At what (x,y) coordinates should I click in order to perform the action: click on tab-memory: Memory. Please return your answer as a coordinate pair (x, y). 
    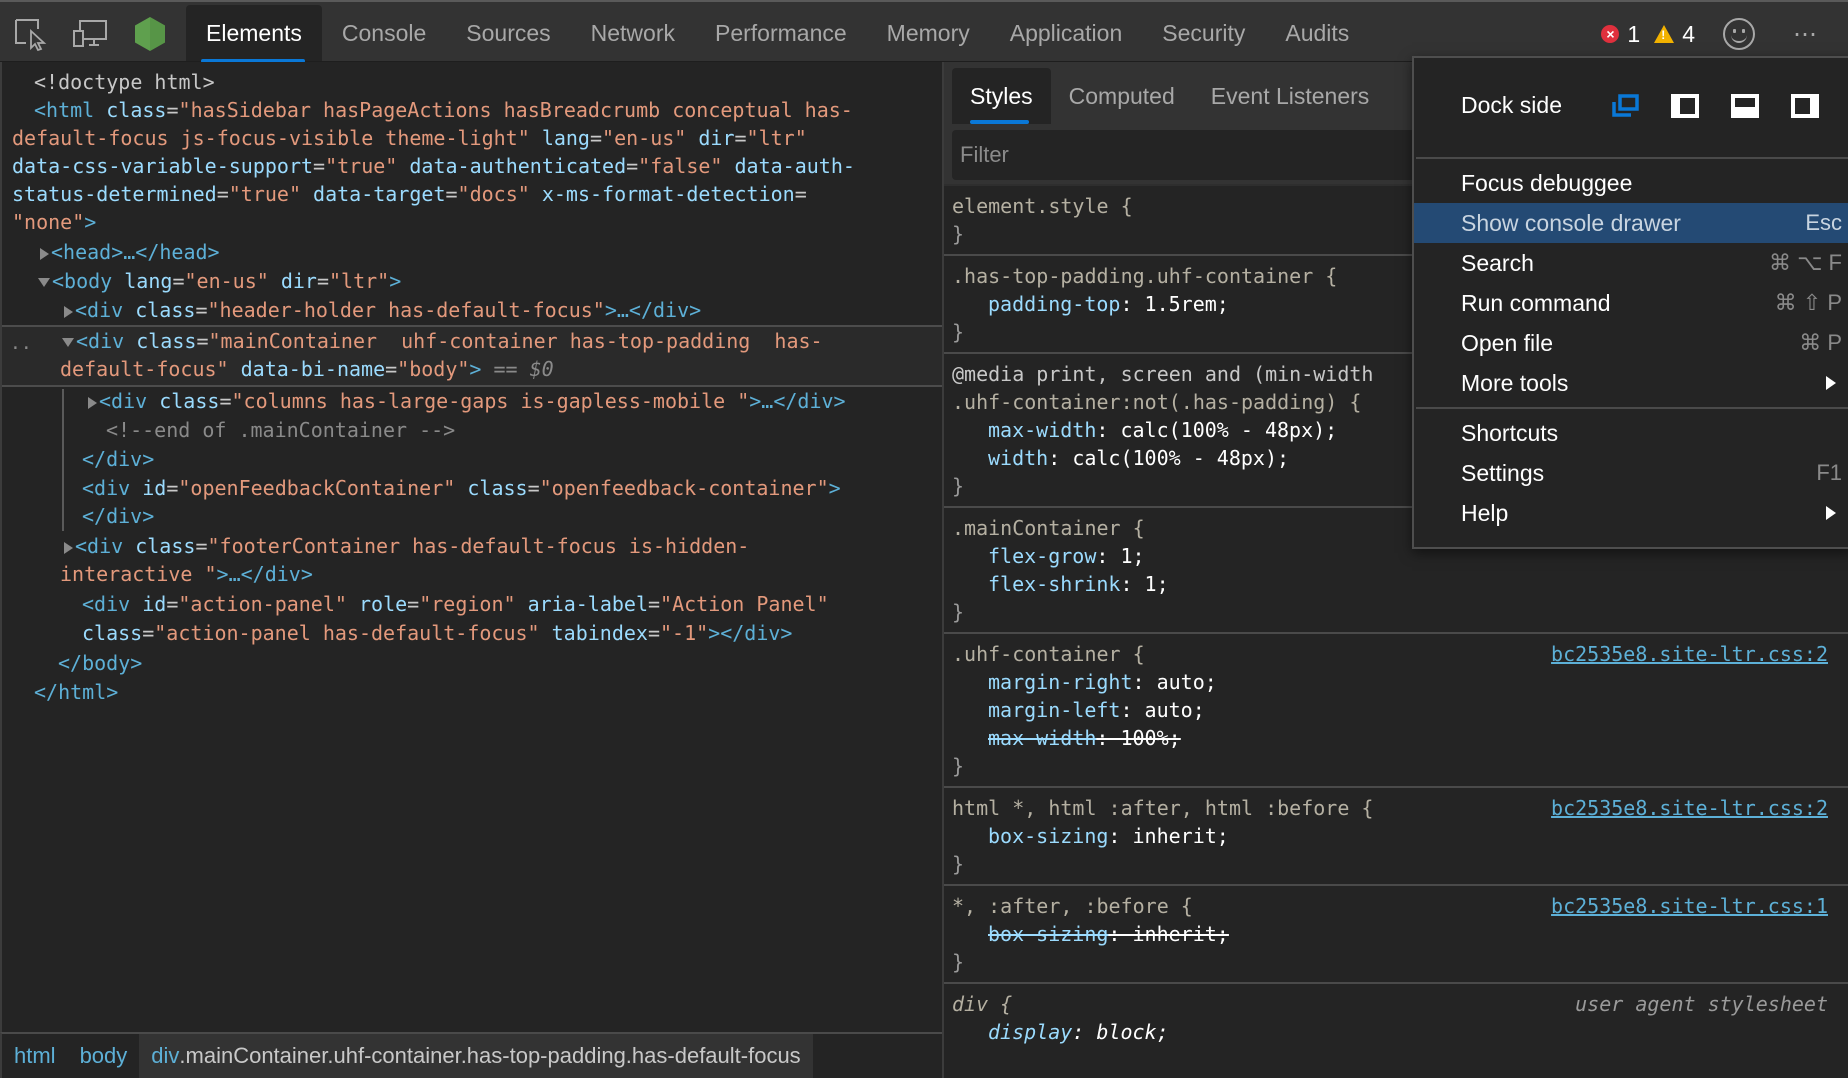
    Looking at the image, I should click on (928, 33).